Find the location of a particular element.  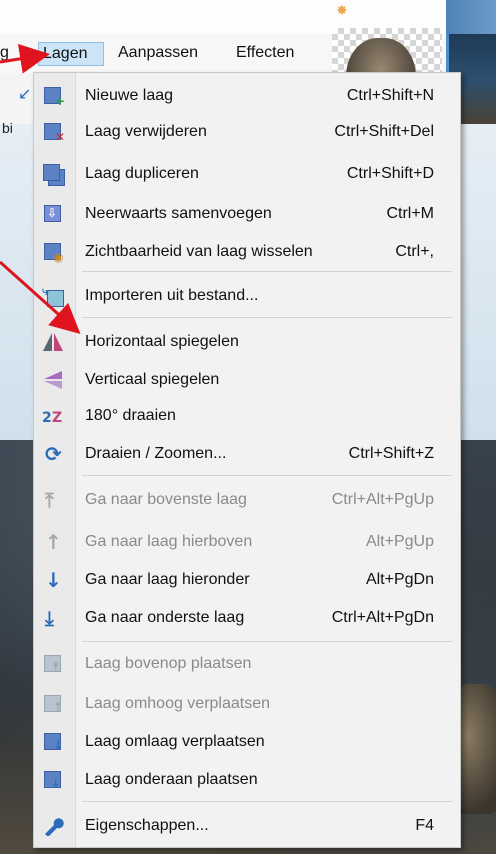

annotation-overlay is located at coordinates (40, 189).